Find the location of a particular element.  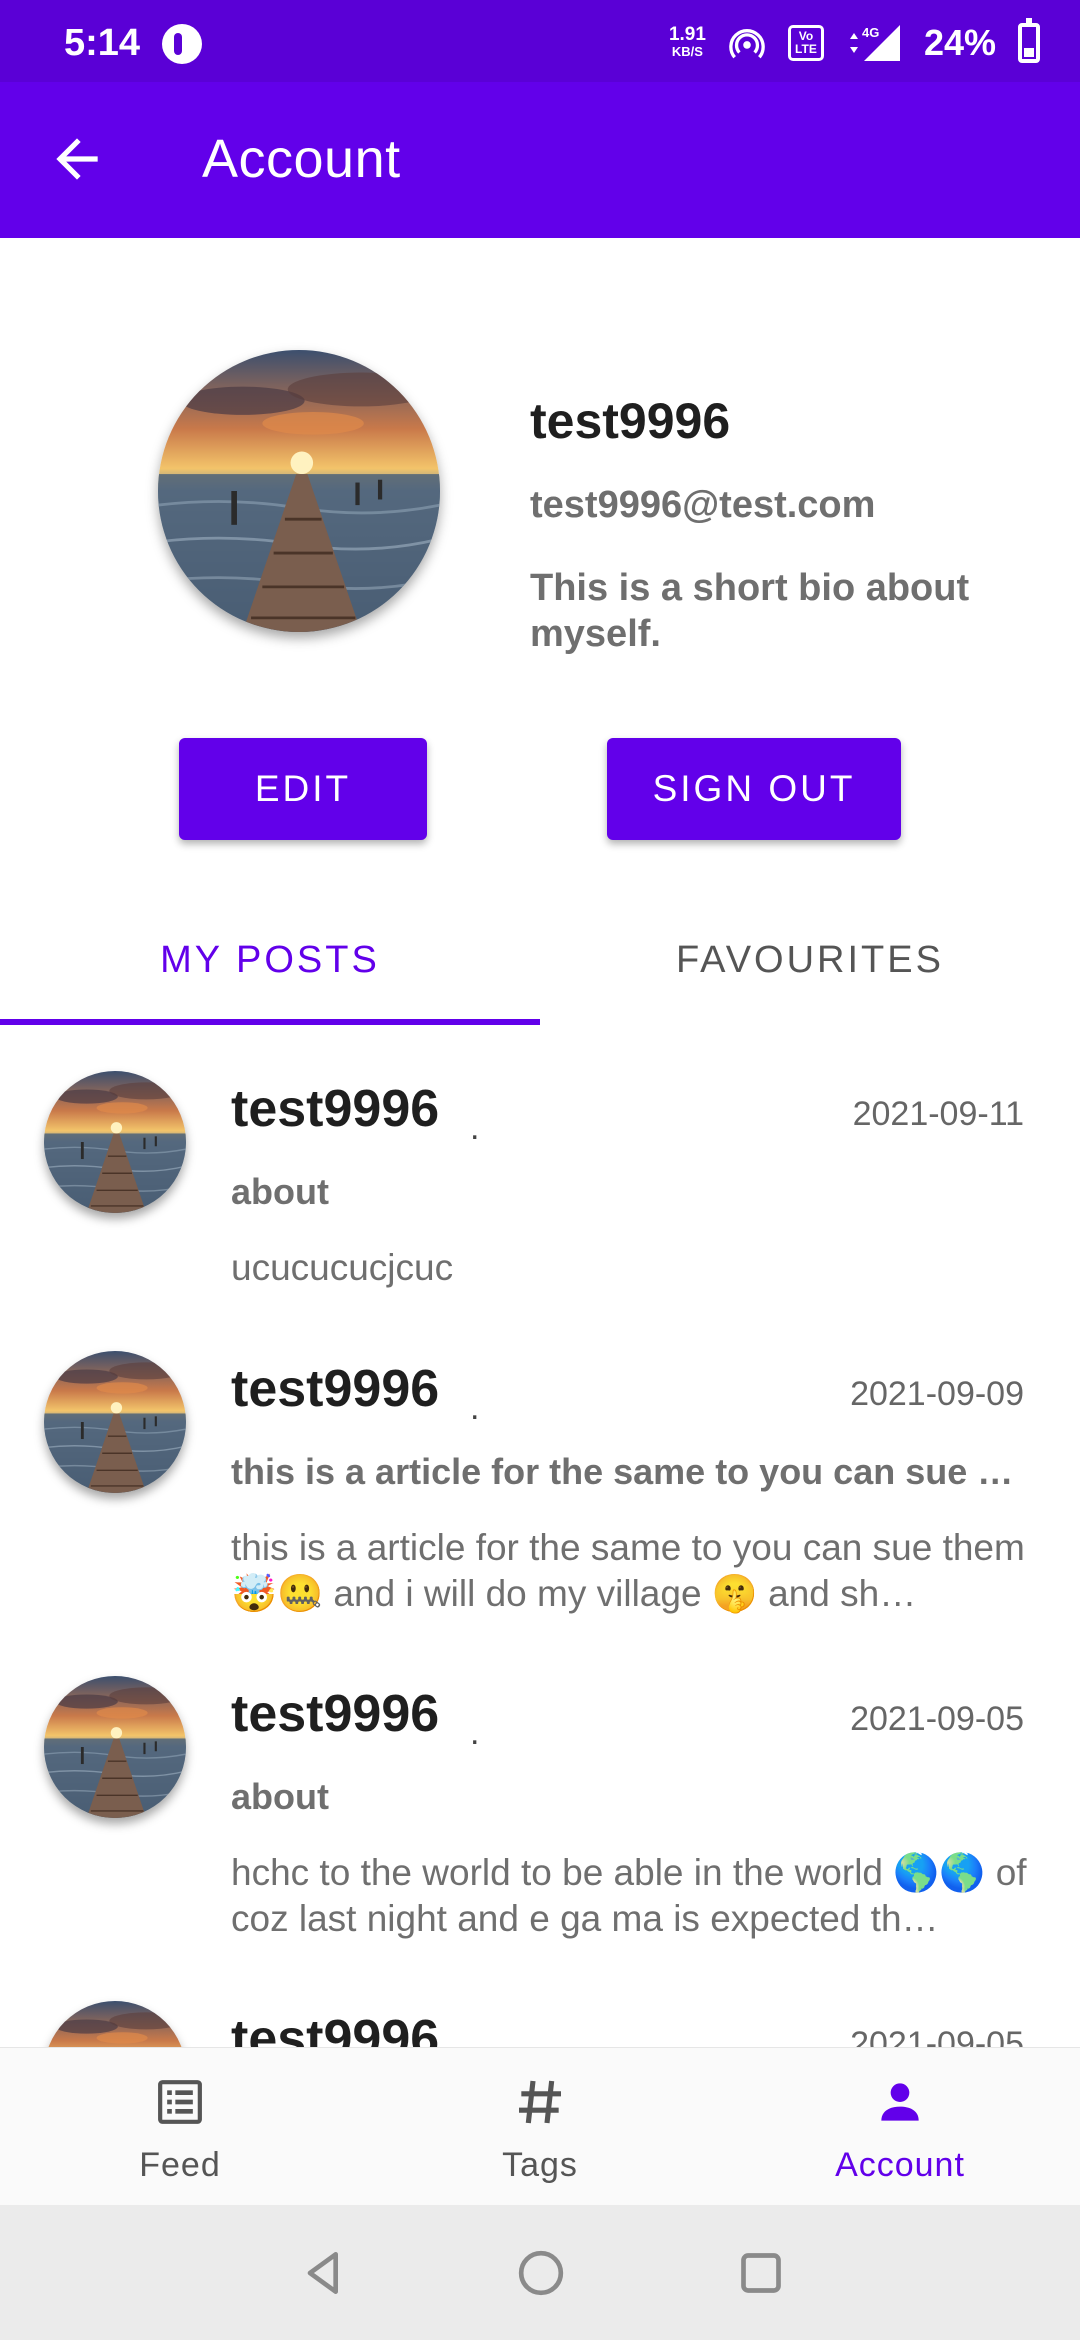

feed-list-icon is located at coordinates (180, 2102).